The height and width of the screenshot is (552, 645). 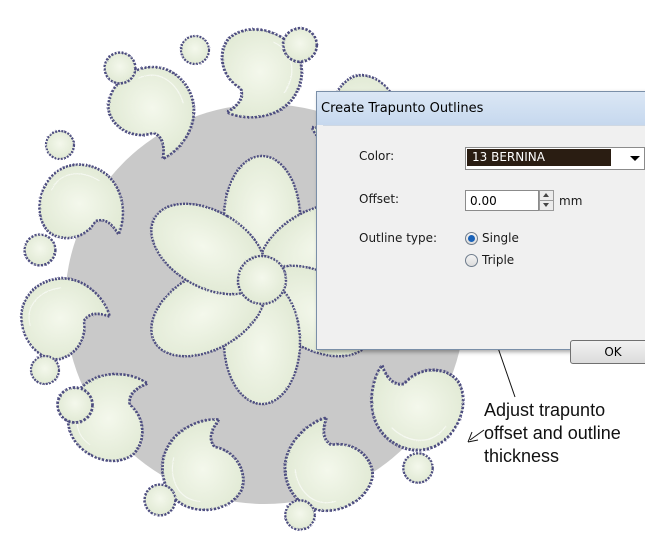 I want to click on outline-single-label: Single, so click(x=500, y=238).